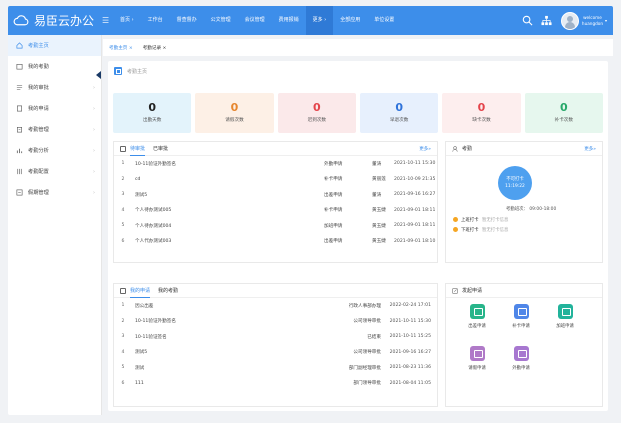 Image resolution: width=621 pixels, height=423 pixels. What do you see at coordinates (384, 20) in the screenshot?
I see `nav-unit-settings: 单位设置` at bounding box center [384, 20].